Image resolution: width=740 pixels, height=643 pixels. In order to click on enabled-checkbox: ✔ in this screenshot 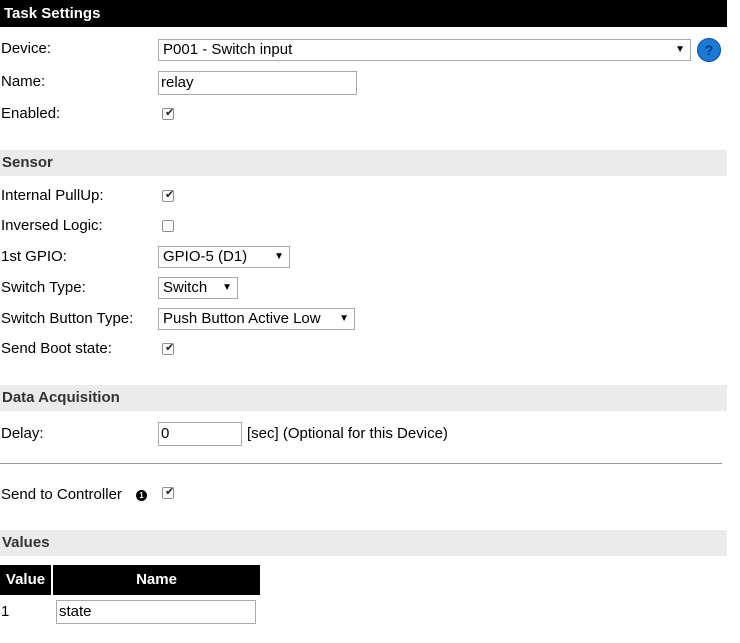, I will do `click(168, 113)`.